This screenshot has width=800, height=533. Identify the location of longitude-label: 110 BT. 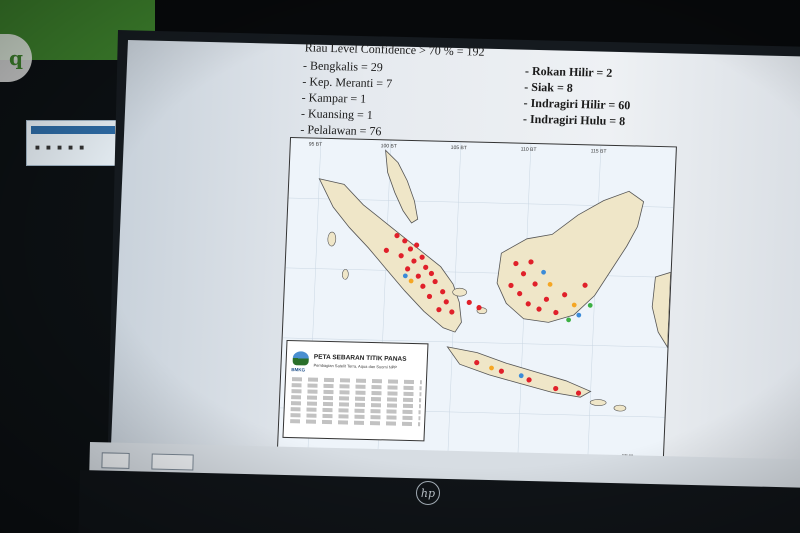
(529, 150).